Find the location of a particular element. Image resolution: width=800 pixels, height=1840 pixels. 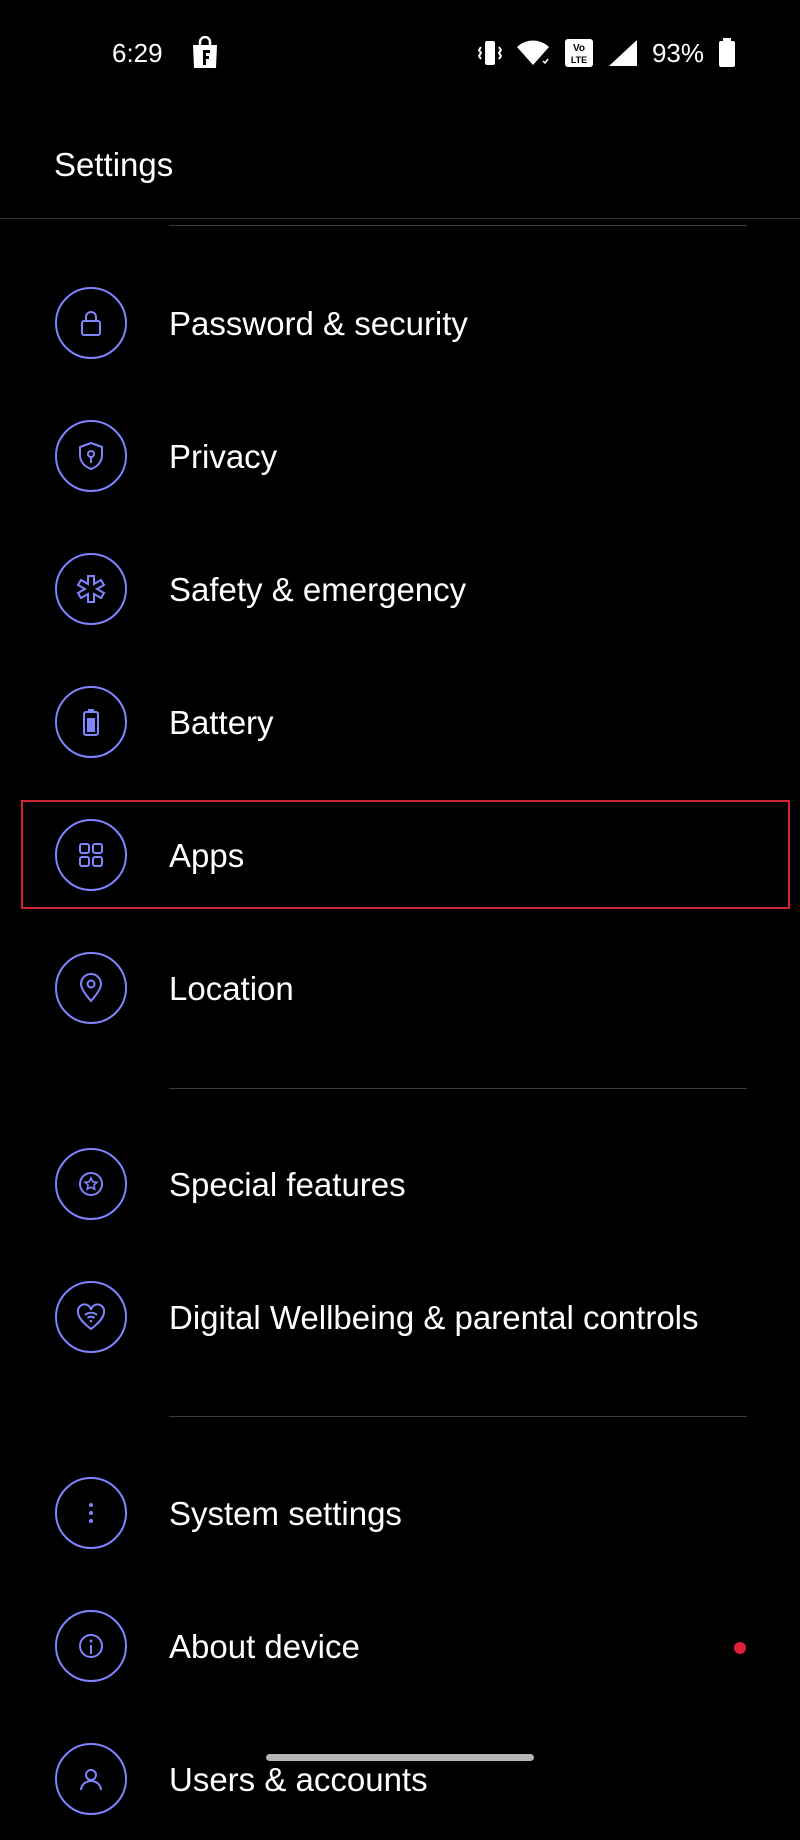

gesture-nav-handle is located at coordinates (400, 1757).